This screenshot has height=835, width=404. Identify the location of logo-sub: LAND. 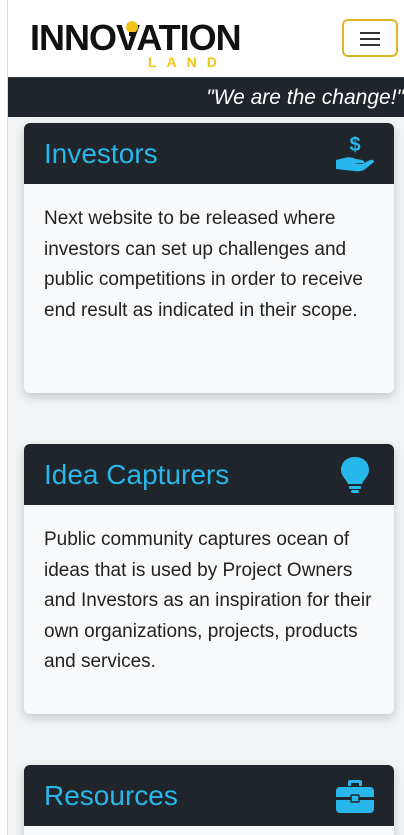
(187, 62).